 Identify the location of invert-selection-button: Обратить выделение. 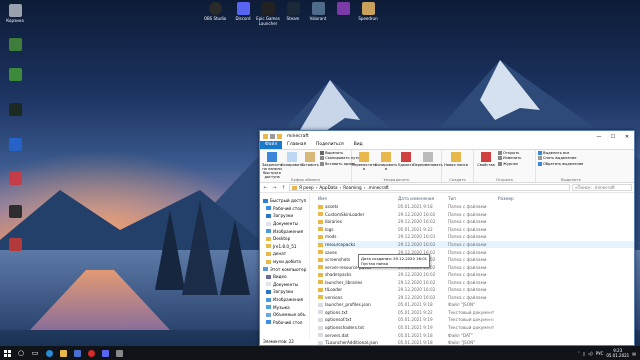
(560, 164).